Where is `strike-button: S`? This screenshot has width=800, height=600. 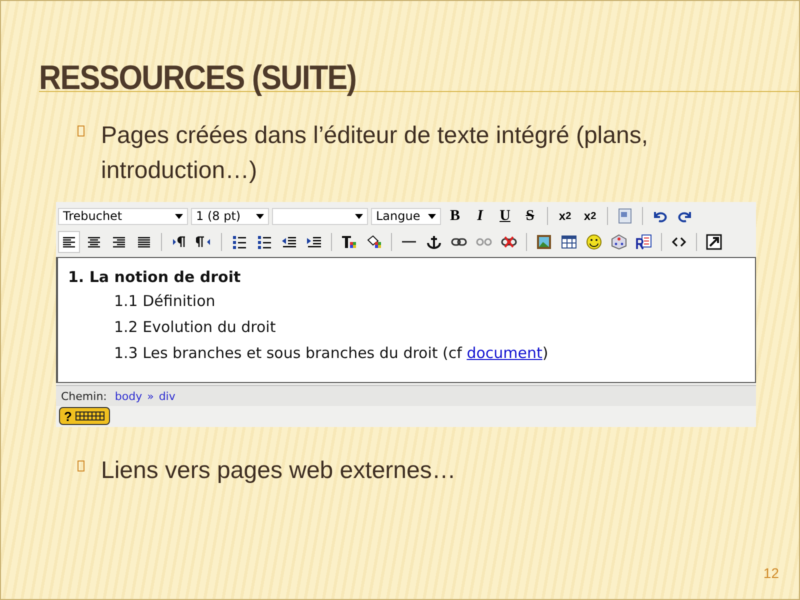
strike-button: S is located at coordinates (530, 216).